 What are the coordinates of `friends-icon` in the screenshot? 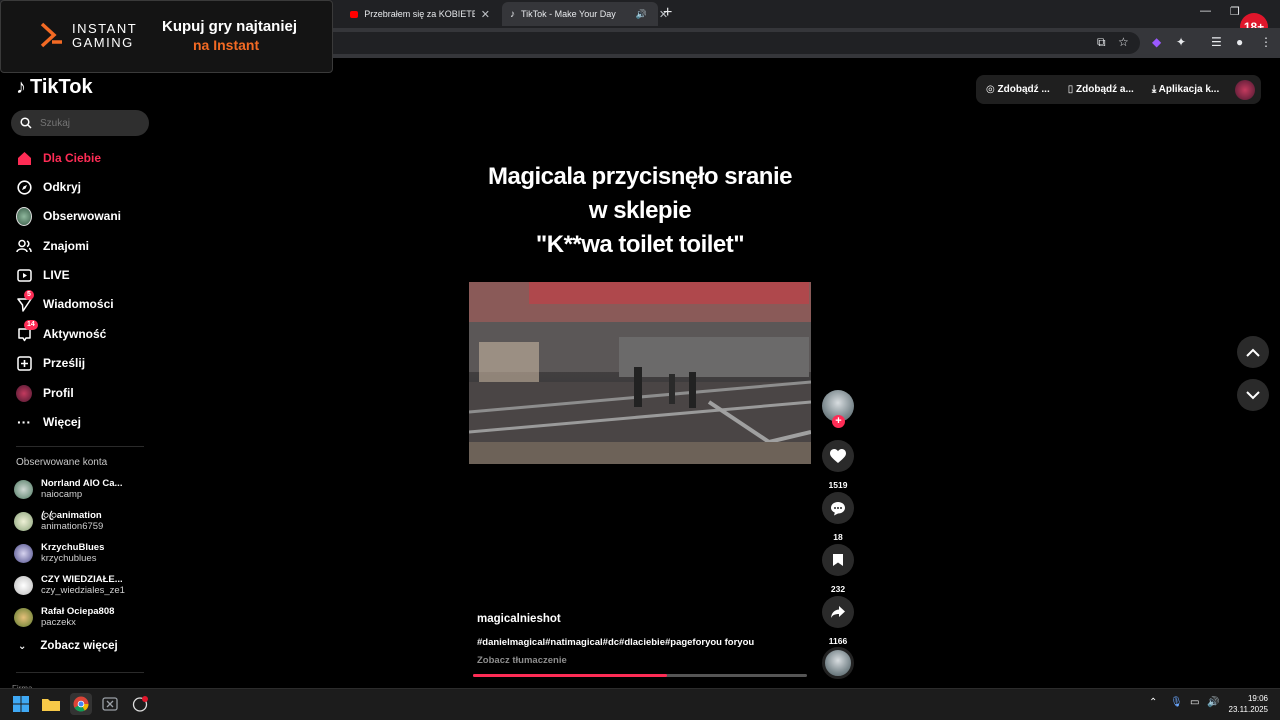 It's located at (24, 246).